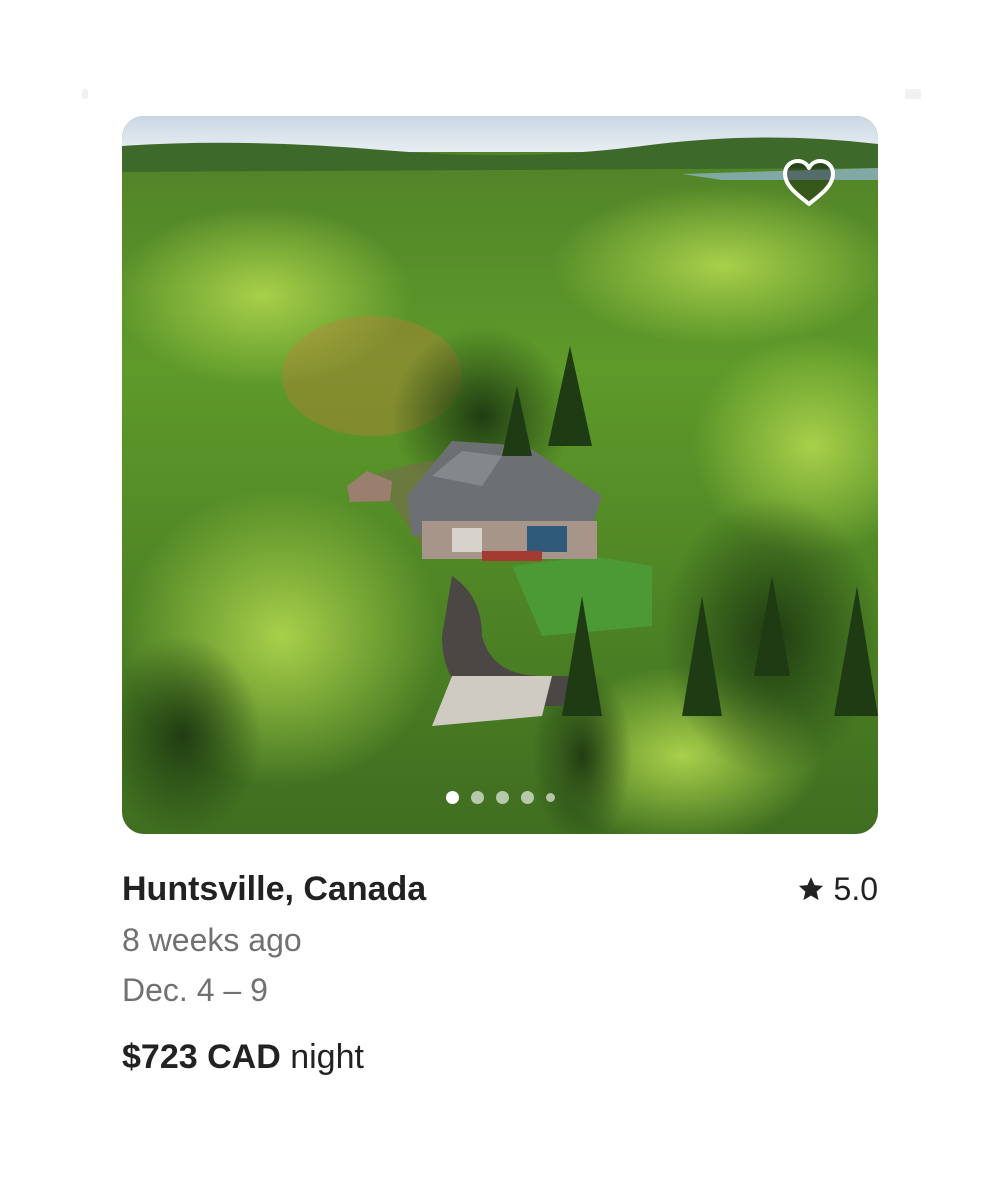 The width and height of the screenshot is (1000, 1200). Describe the element at coordinates (85, 94) in the screenshot. I see `corner-mark-left` at that location.